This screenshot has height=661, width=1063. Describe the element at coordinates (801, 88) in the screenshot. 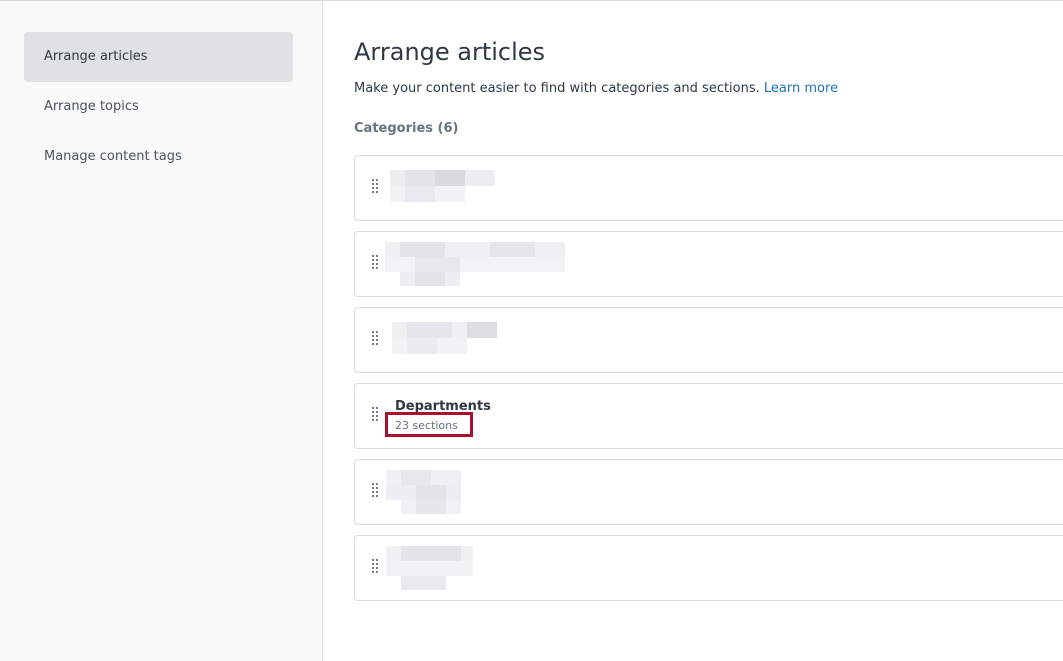

I see `learn-more-link: Learn more` at that location.